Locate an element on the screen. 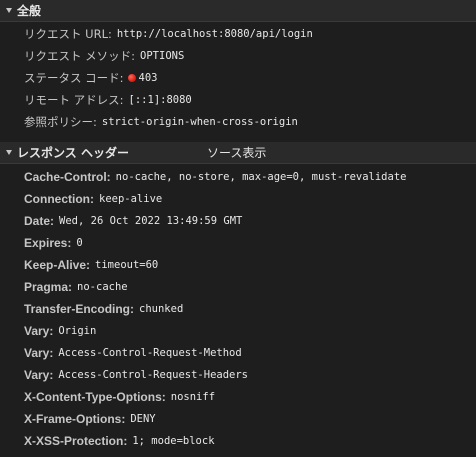 The height and width of the screenshot is (457, 476). header-key: Pragma: is located at coordinates (48, 287).